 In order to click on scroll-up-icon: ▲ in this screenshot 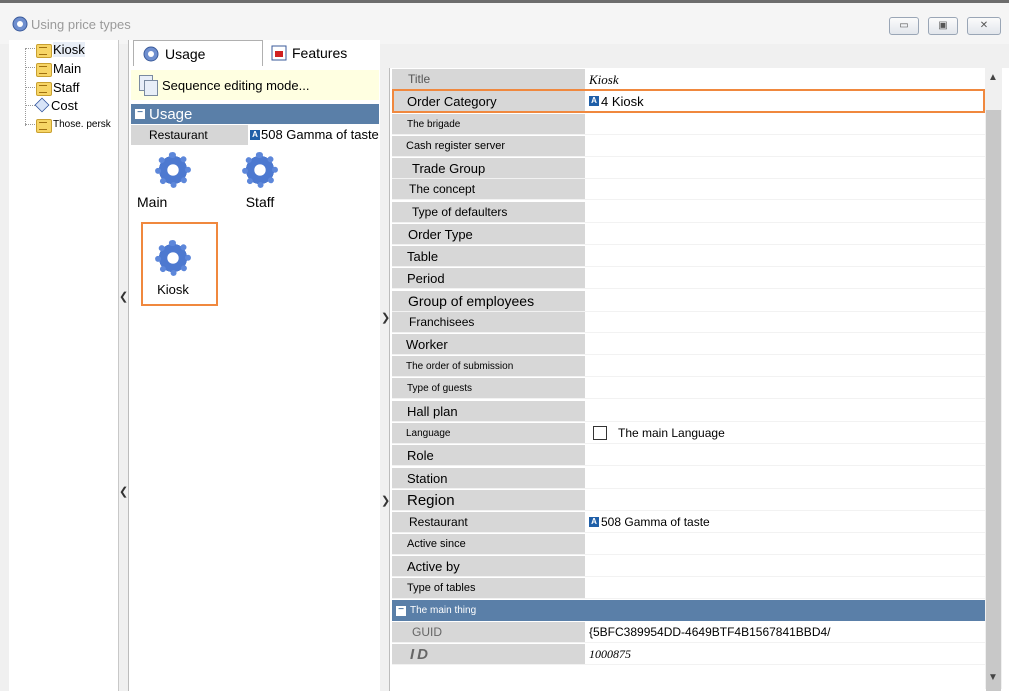, I will do `click(993, 77)`.